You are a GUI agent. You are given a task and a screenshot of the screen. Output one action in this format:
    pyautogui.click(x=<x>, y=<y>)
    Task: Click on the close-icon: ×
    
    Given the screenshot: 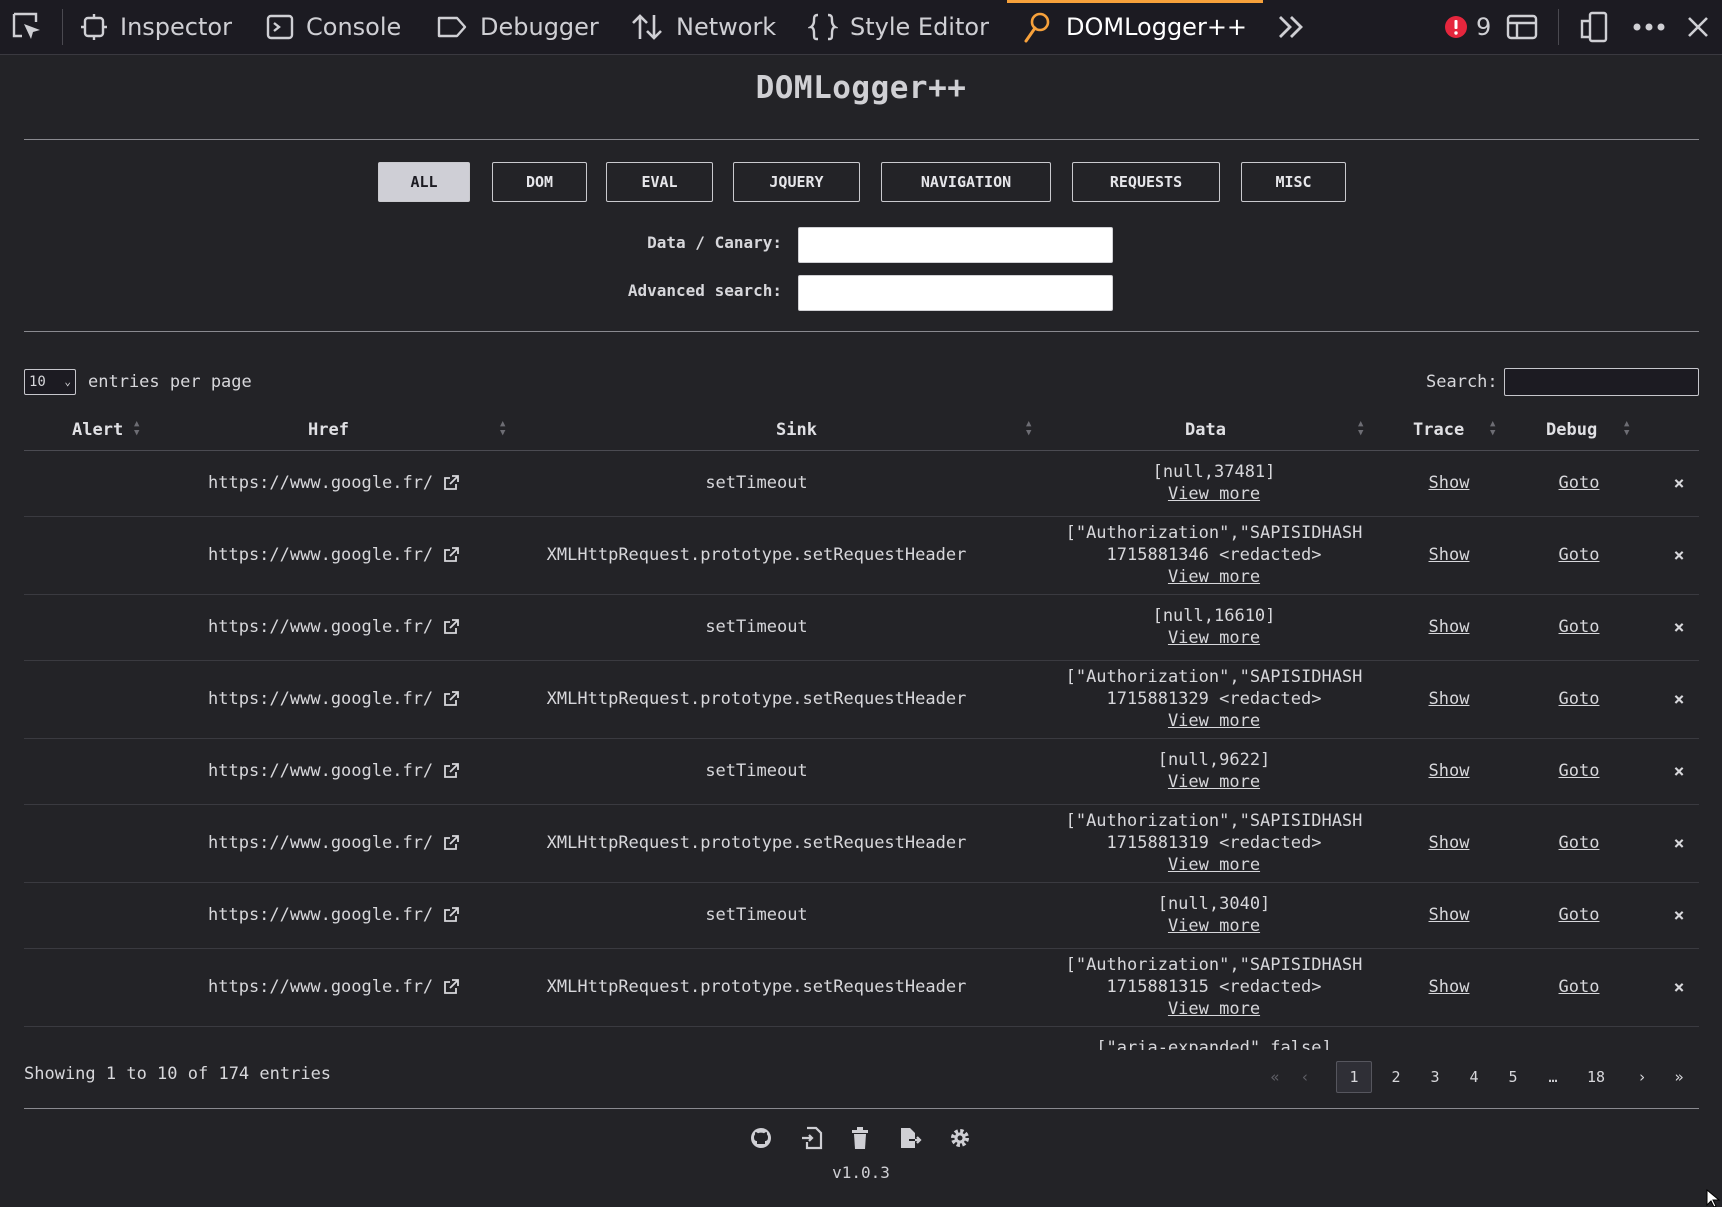 What is the action you would take?
    pyautogui.click(x=1679, y=915)
    